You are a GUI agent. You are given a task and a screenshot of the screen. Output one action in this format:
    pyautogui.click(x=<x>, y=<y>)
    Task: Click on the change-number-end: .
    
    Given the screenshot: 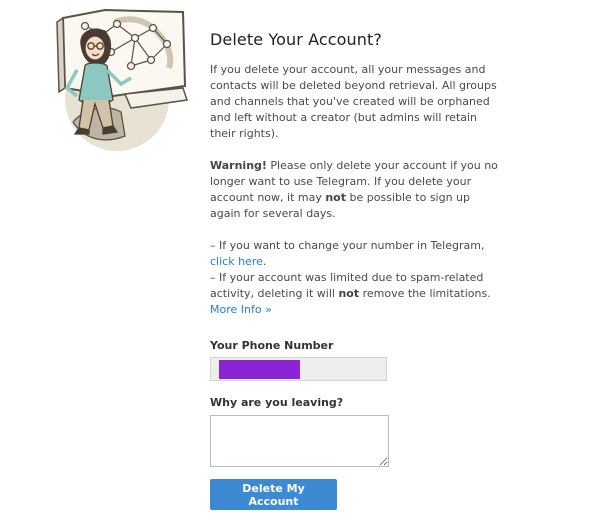 What is the action you would take?
    pyautogui.click(x=264, y=261)
    